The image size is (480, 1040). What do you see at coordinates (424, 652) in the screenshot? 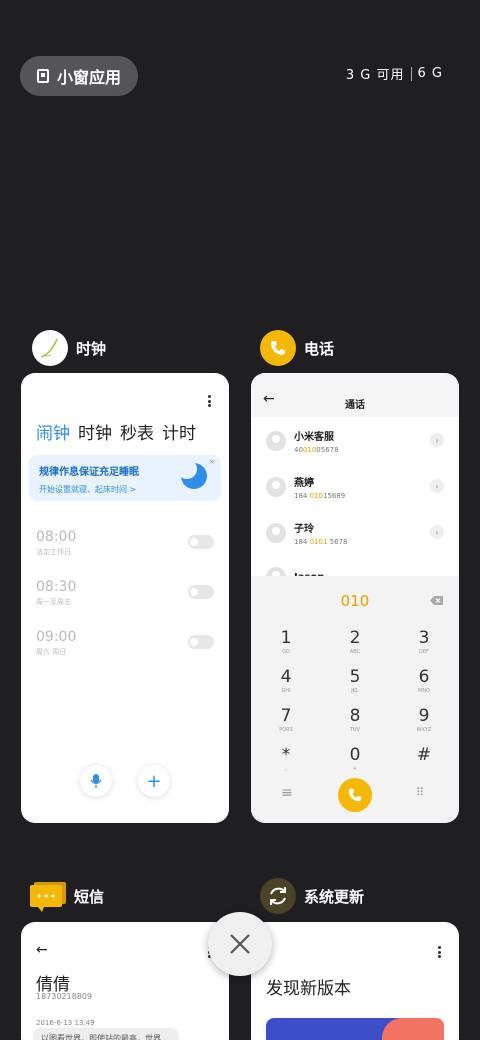
I see `dial-key-letters: DEF` at bounding box center [424, 652].